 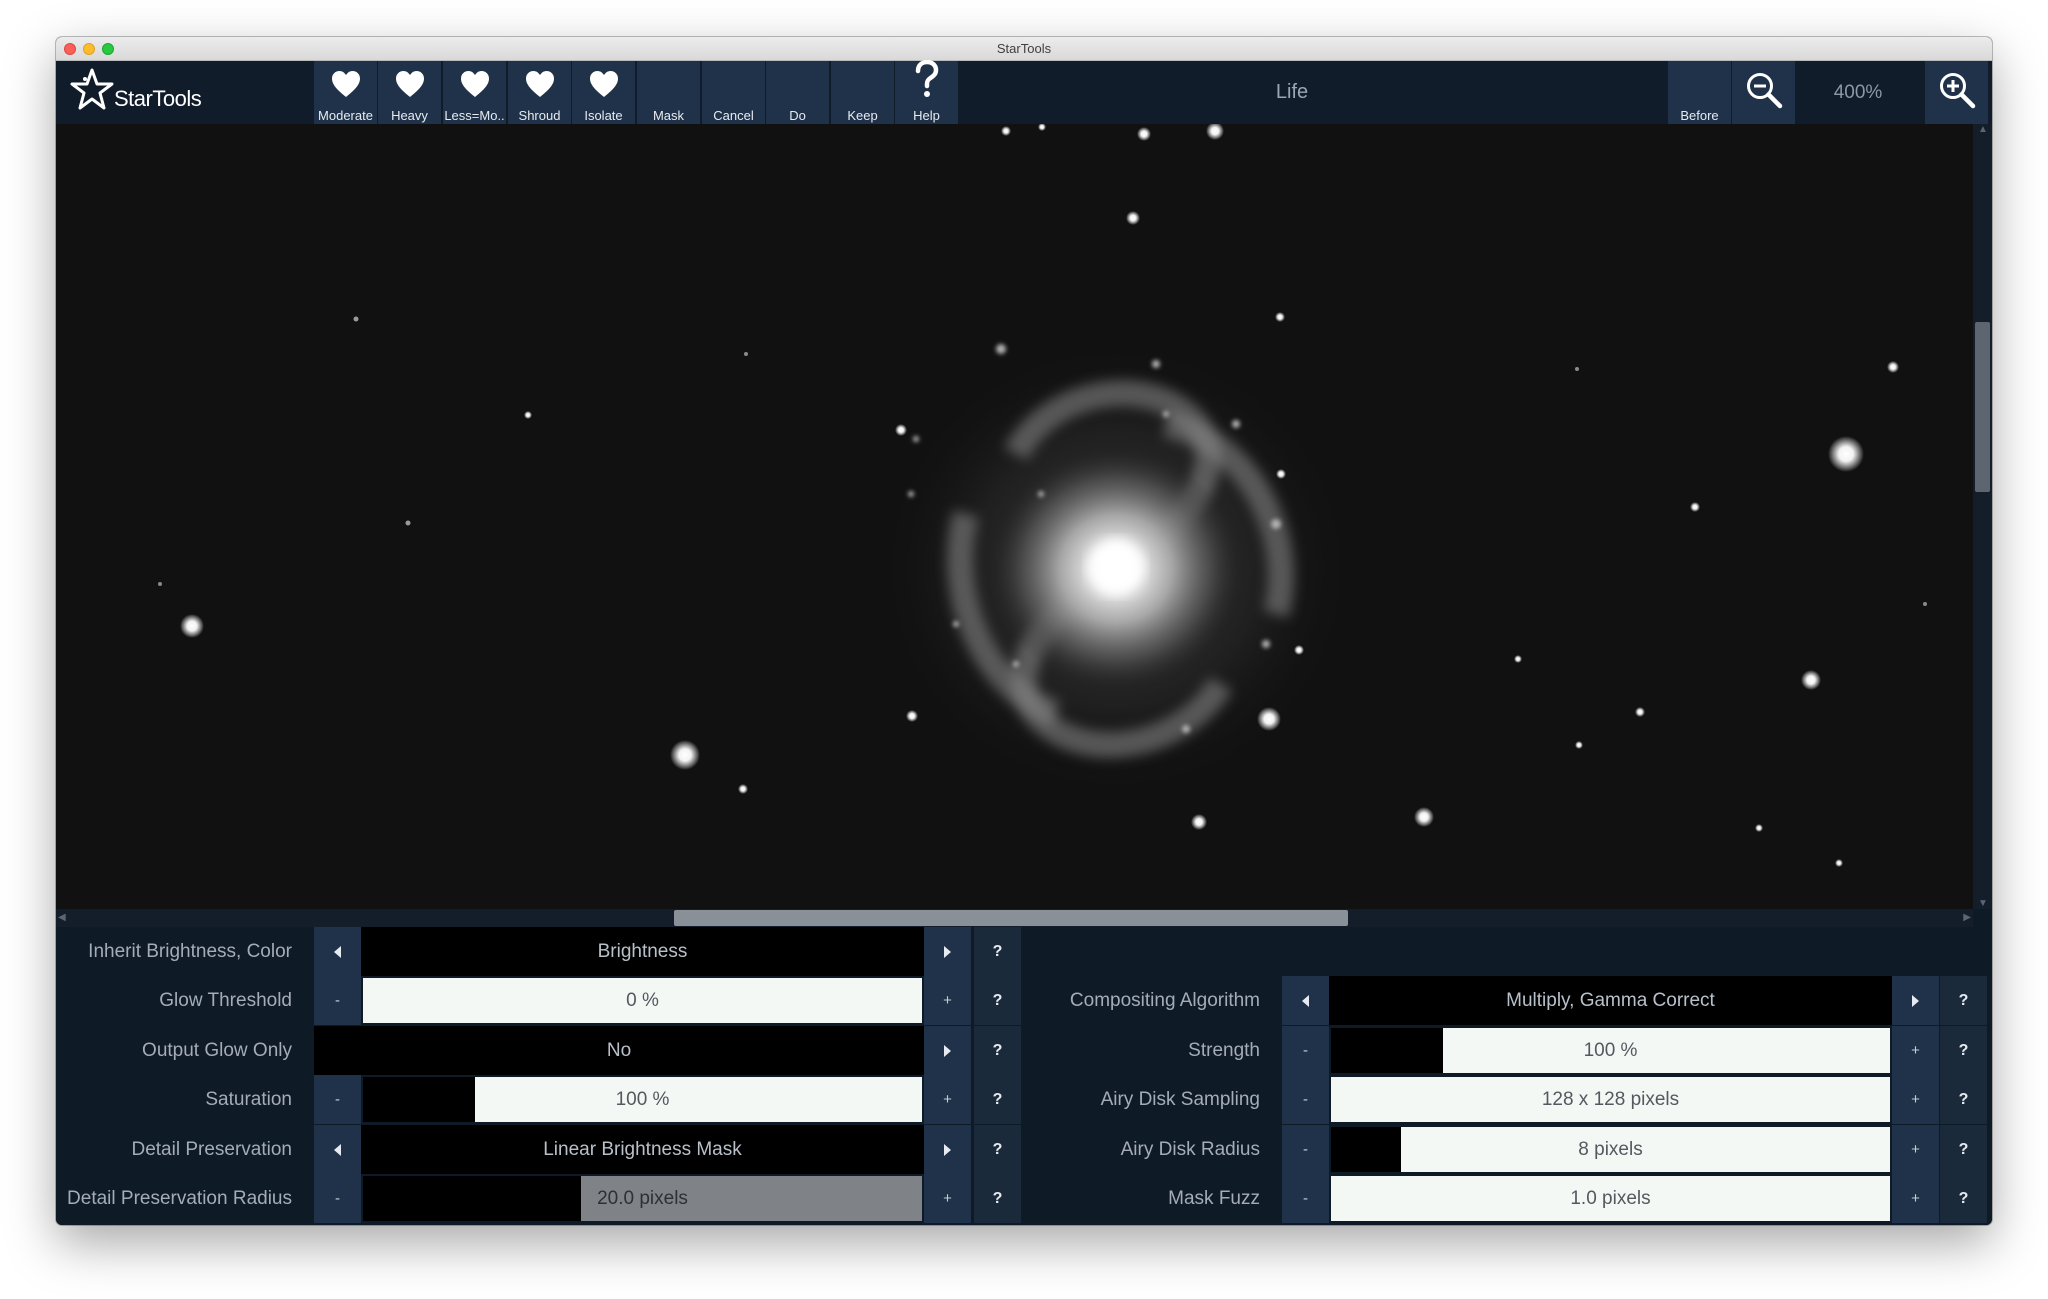 What do you see at coordinates (862, 92) in the screenshot?
I see `keep-button: Keep` at bounding box center [862, 92].